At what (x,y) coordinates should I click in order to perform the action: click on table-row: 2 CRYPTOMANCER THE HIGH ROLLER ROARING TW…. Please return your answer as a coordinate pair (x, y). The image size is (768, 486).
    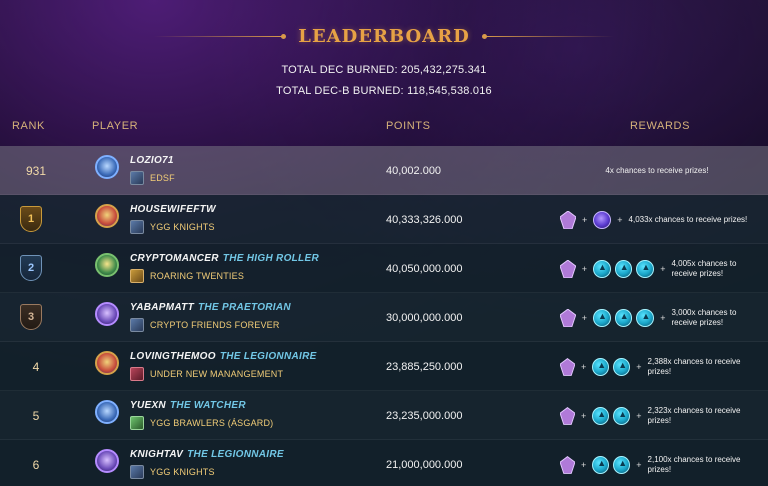
    Looking at the image, I should click on (384, 268).